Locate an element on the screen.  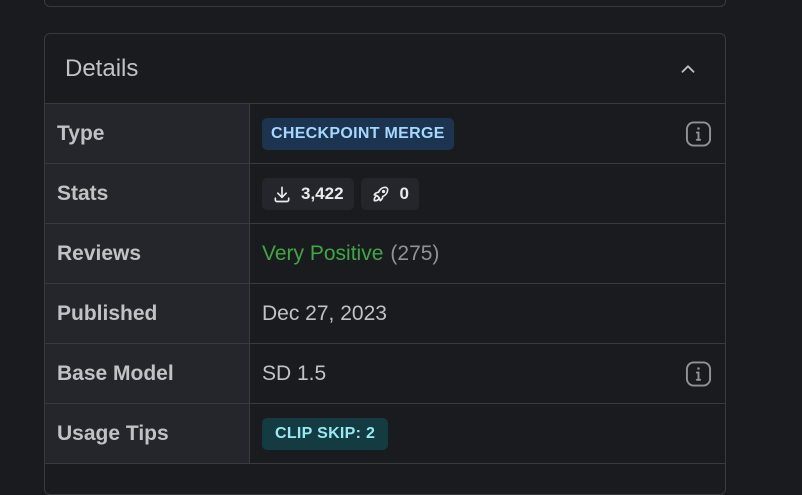
row-published: Published Dec 27, 2023 is located at coordinates (385, 314).